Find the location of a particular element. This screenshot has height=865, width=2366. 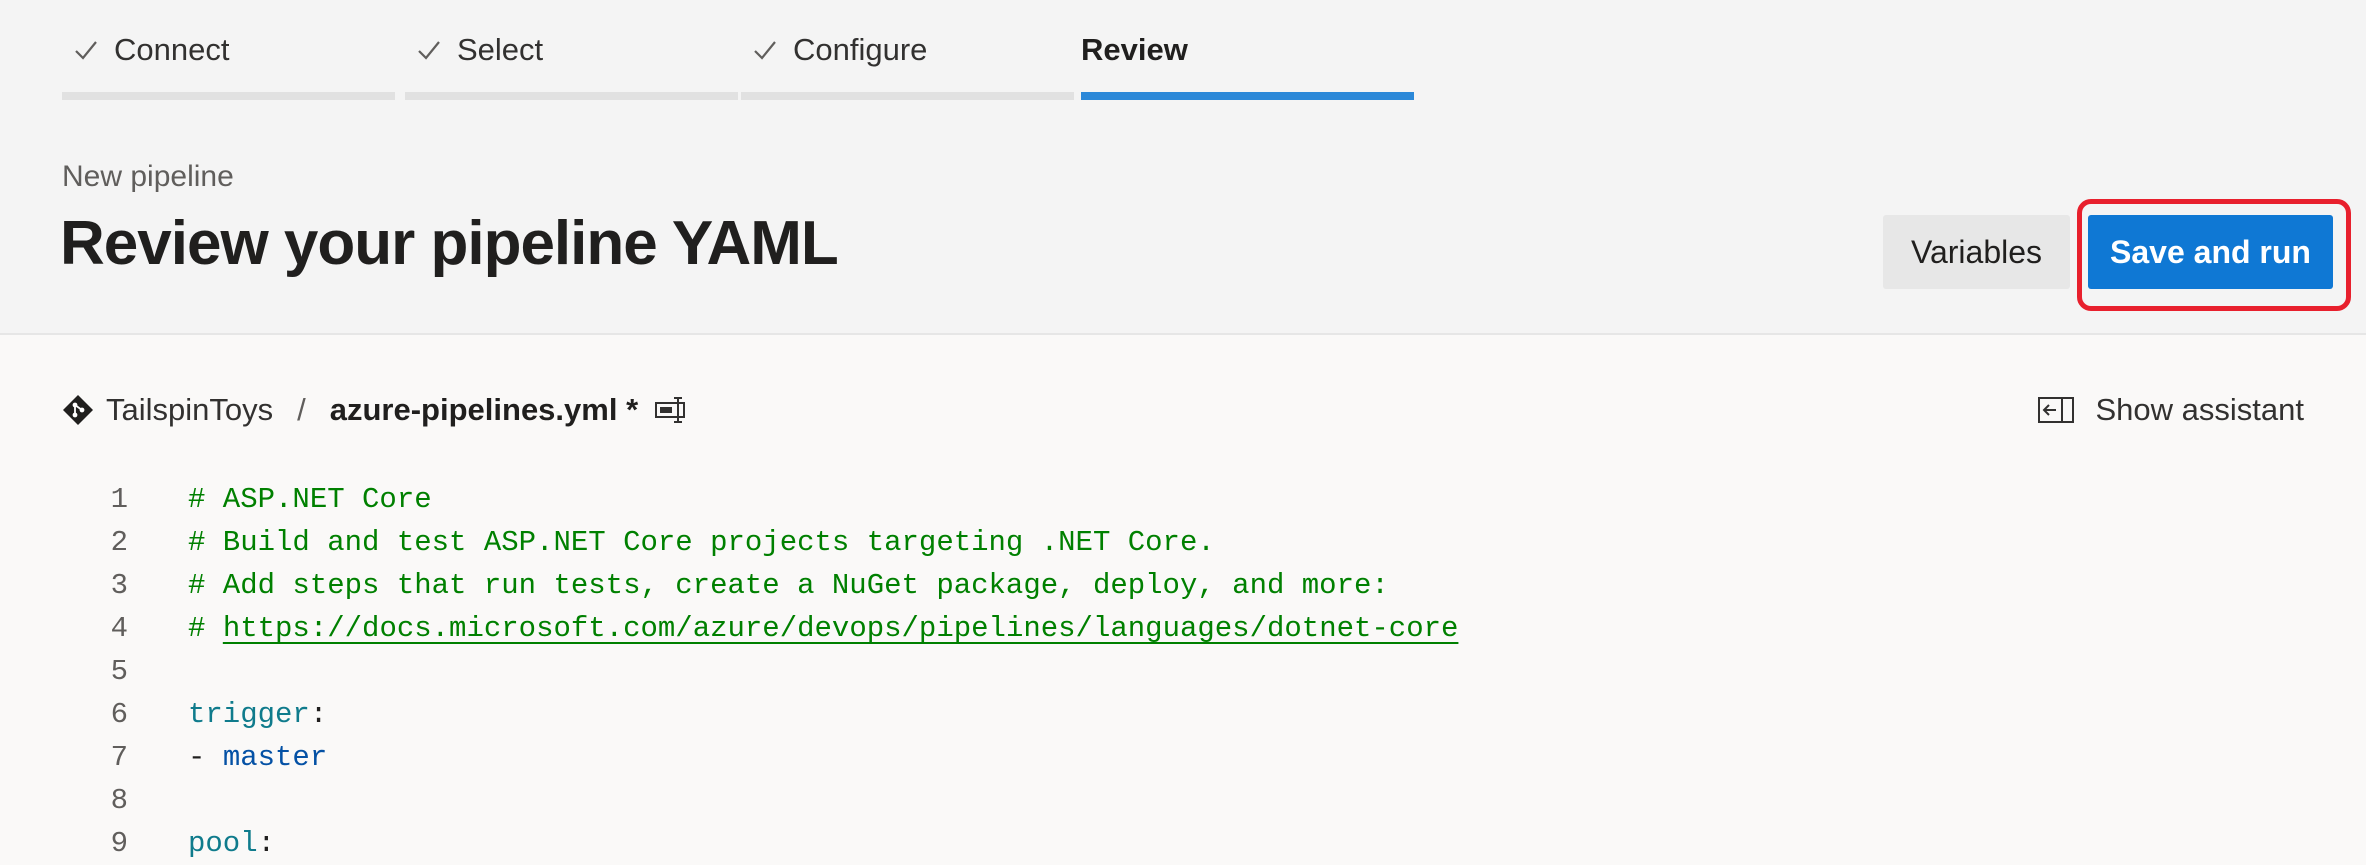

step-label: Review is located at coordinates (1134, 49).